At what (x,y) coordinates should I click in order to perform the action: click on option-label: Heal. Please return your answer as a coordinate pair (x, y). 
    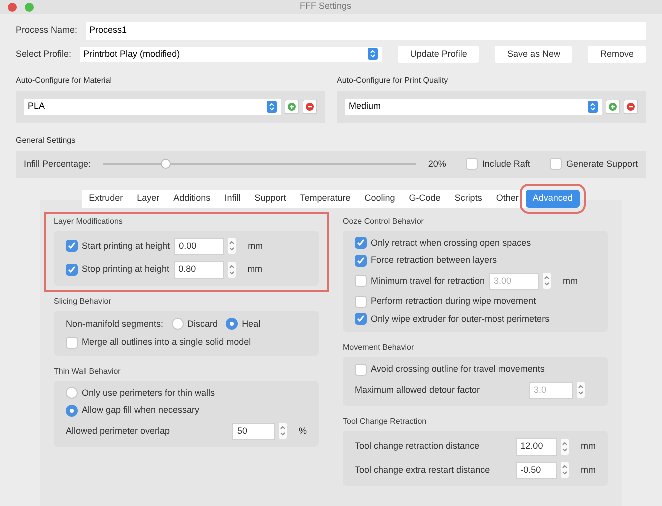
    Looking at the image, I should click on (251, 324).